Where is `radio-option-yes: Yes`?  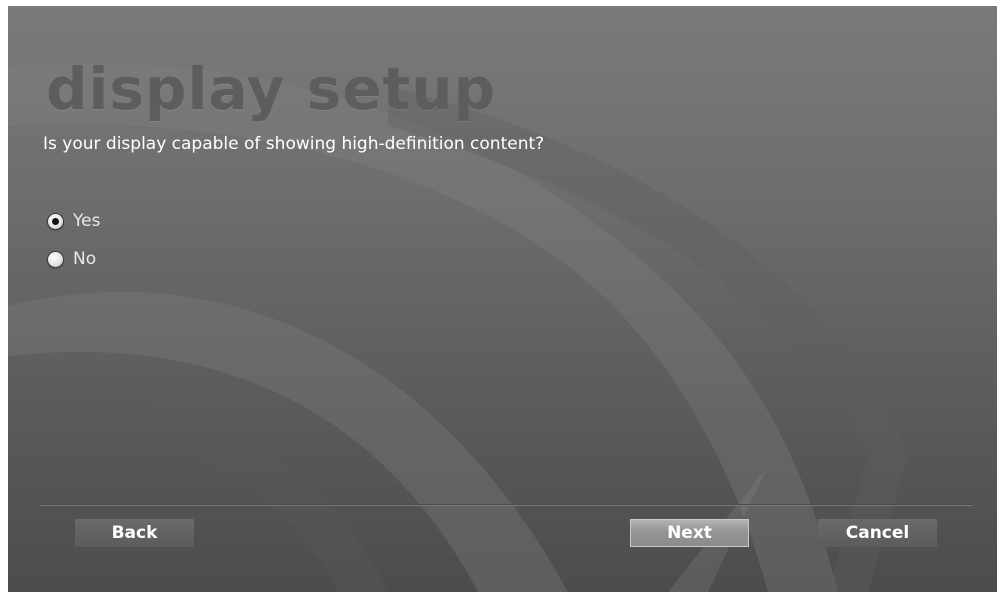
radio-option-yes: Yes is located at coordinates (74, 221).